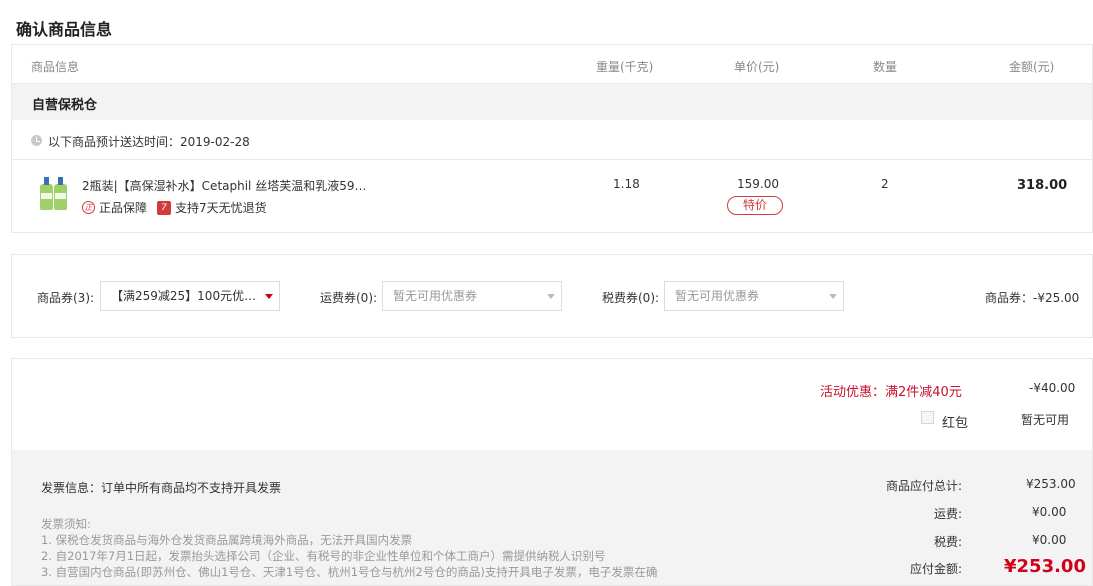 The height and width of the screenshot is (586, 1093). What do you see at coordinates (186, 296) in the screenshot?
I see `goods-coupon-value: 【满259减25】100元优惠券包` at bounding box center [186, 296].